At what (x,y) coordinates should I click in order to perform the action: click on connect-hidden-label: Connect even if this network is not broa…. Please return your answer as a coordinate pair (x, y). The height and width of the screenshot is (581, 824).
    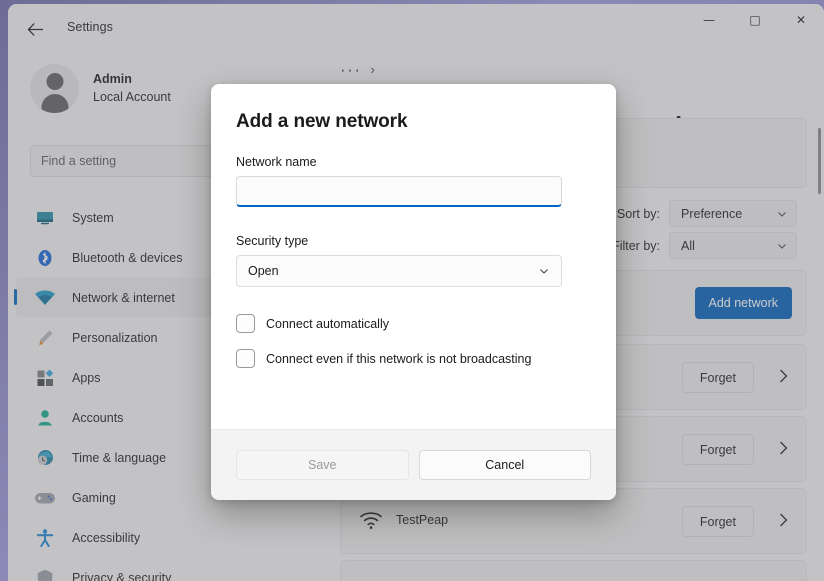
    Looking at the image, I should click on (399, 358).